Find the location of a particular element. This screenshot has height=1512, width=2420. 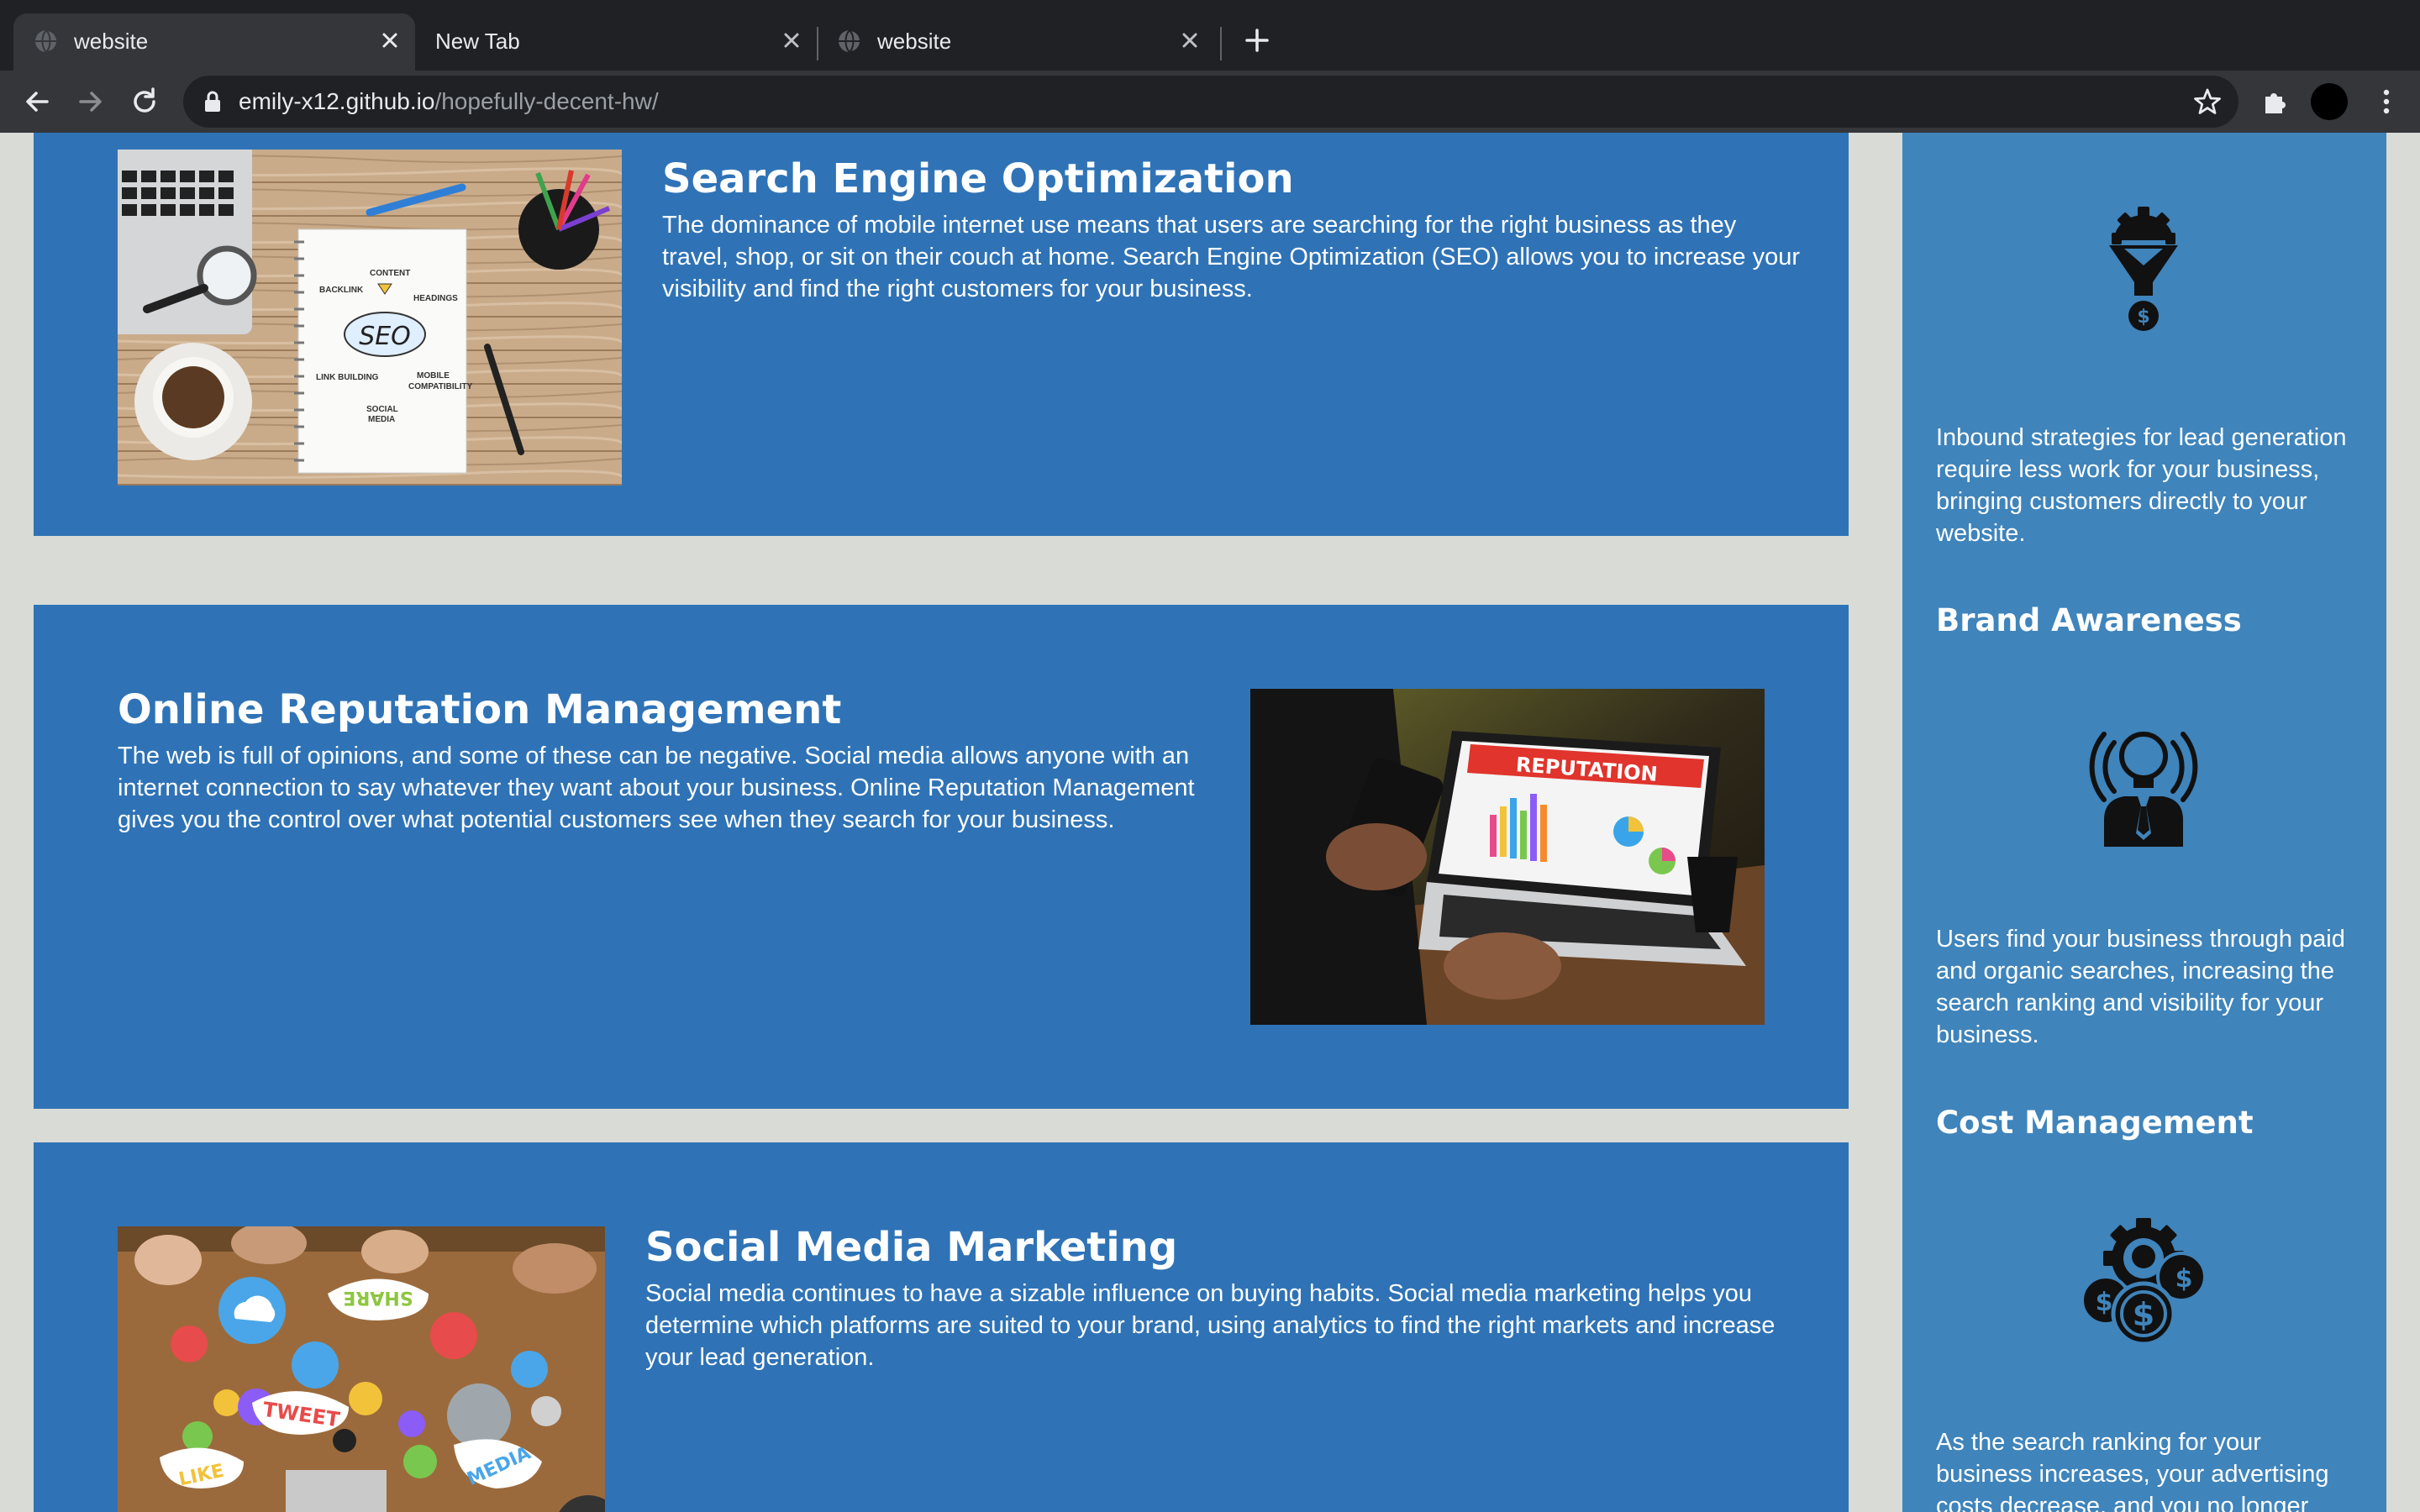

url-text: emily-x12.github.io/hopefully-decent-hw/ is located at coordinates (449, 101).